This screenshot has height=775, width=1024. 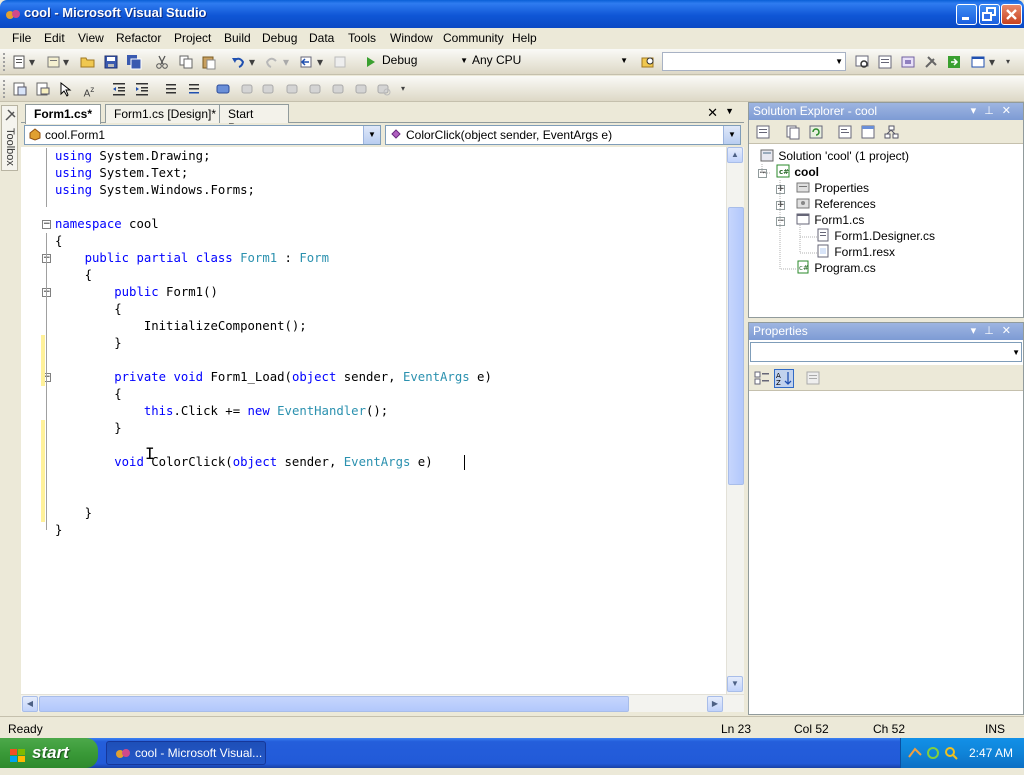 I want to click on menu-project: Project, so click(x=192, y=38).